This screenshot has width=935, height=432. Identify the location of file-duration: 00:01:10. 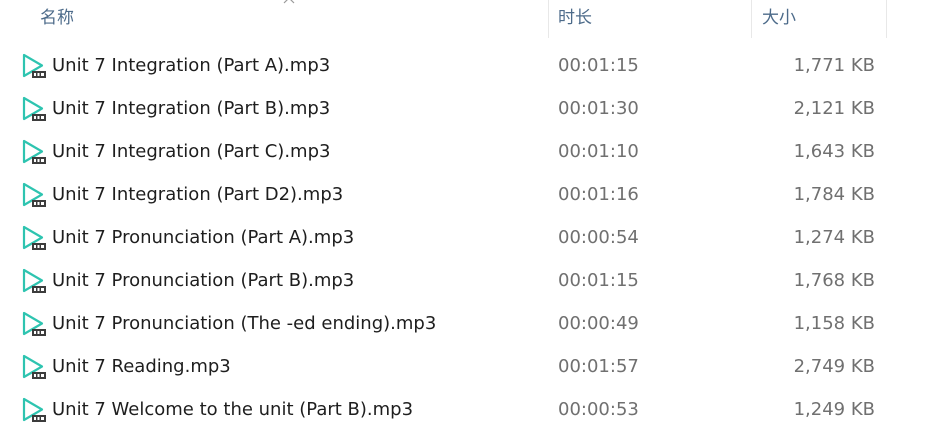
(598, 151).